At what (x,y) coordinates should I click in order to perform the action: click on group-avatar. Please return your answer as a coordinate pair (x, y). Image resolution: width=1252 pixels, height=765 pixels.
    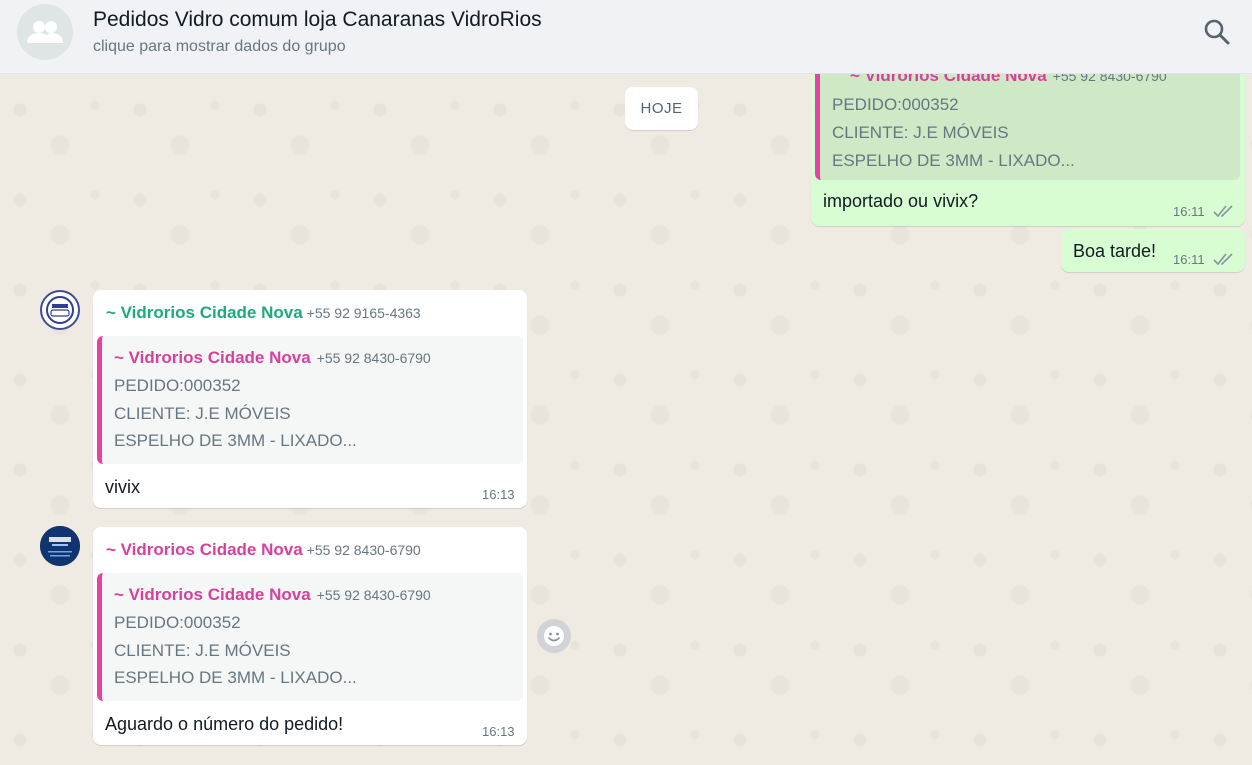
    Looking at the image, I should click on (45, 32).